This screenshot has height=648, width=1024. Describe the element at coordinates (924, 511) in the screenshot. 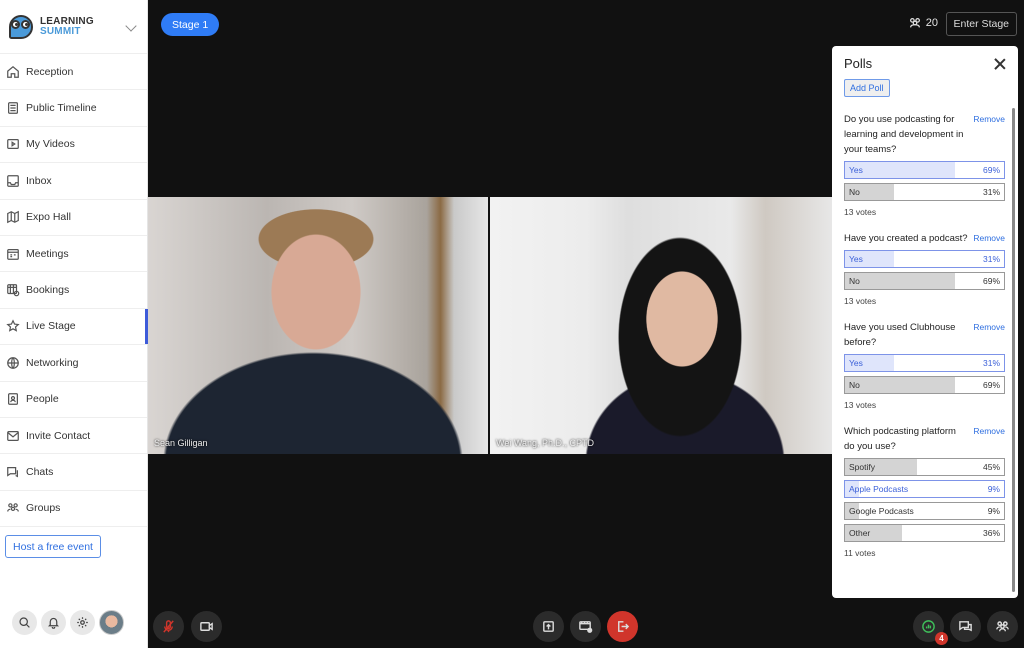

I see `poll-option: Google Podcasts 9%` at that location.